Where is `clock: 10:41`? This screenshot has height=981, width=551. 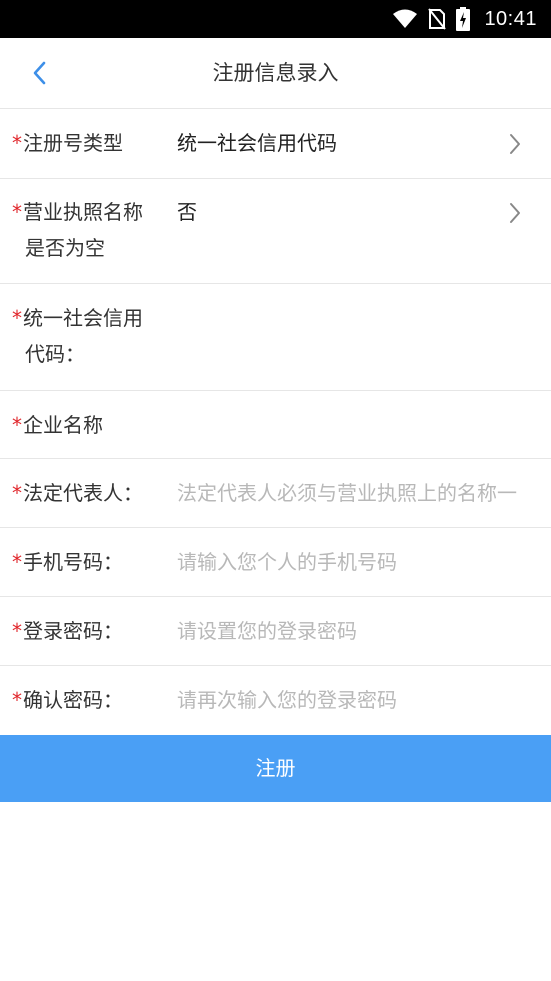 clock: 10:41 is located at coordinates (510, 18).